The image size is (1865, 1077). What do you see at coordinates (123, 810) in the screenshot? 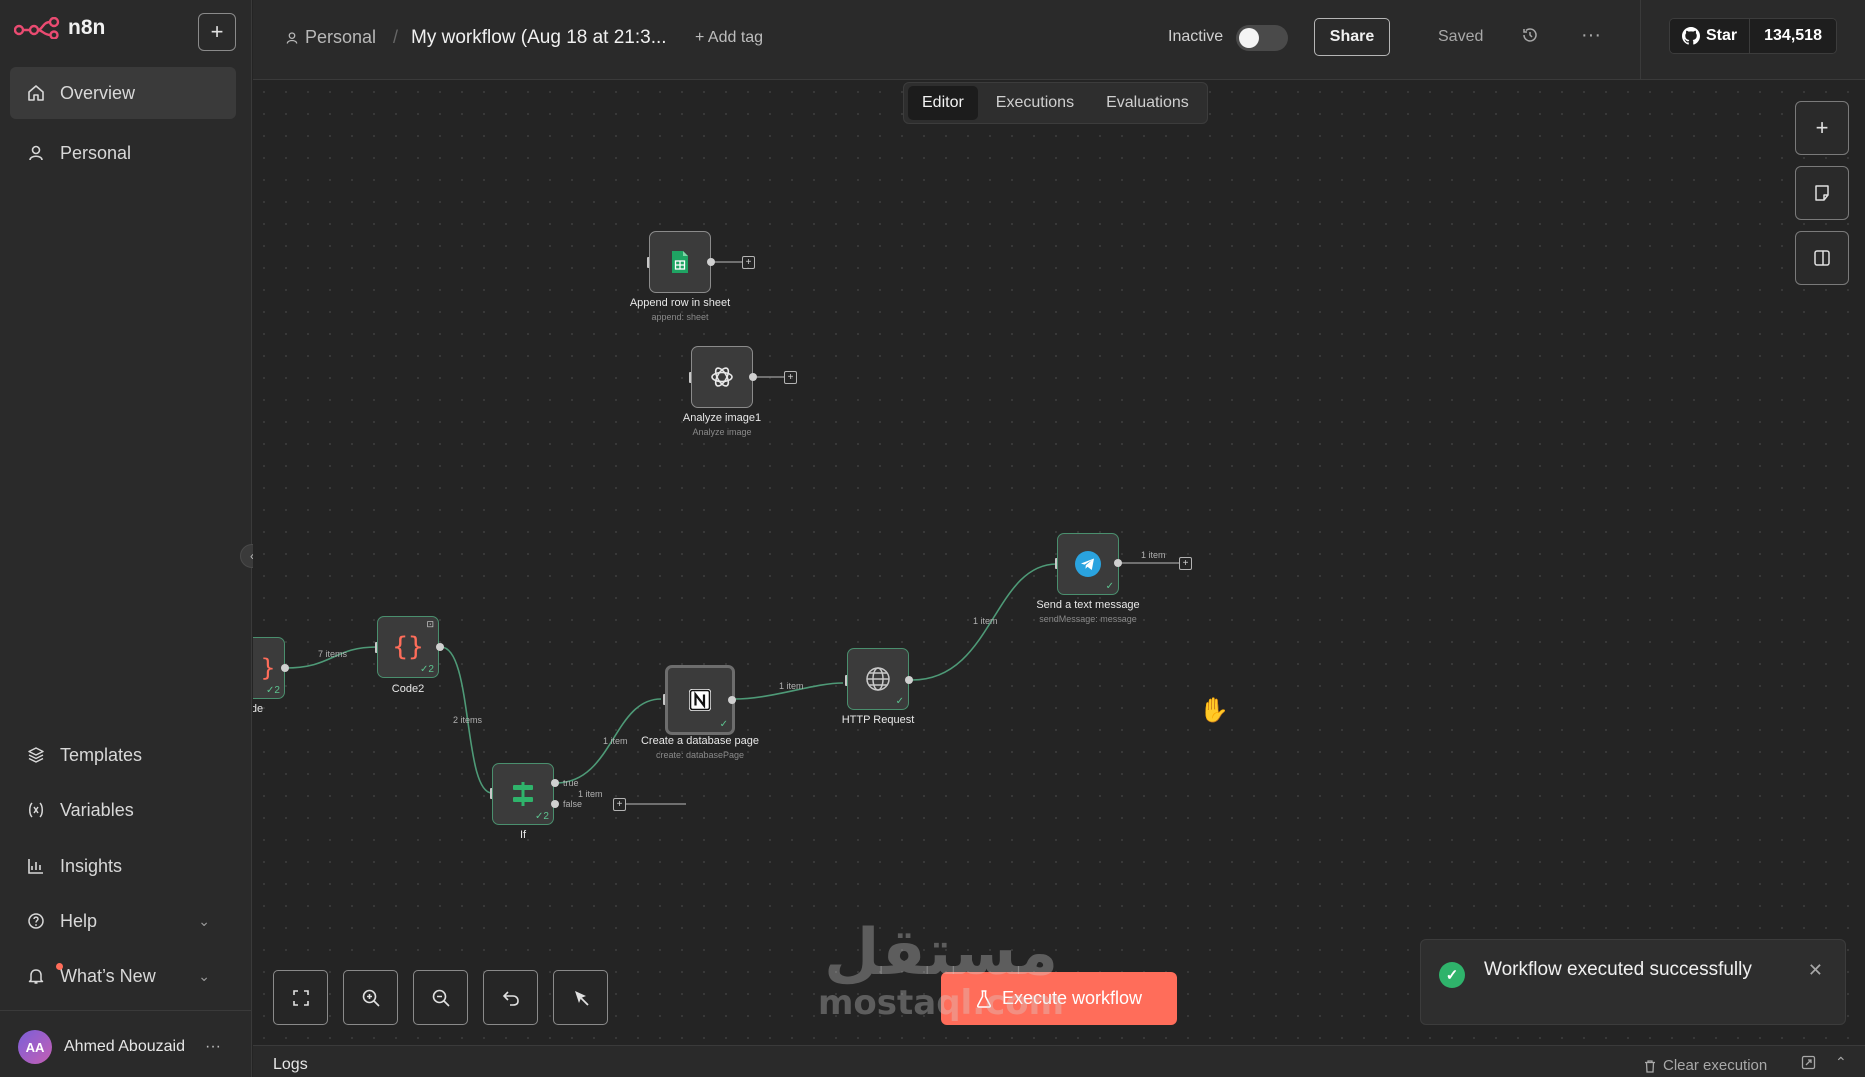
I see `sidebar-item-variables: Variables` at bounding box center [123, 810].